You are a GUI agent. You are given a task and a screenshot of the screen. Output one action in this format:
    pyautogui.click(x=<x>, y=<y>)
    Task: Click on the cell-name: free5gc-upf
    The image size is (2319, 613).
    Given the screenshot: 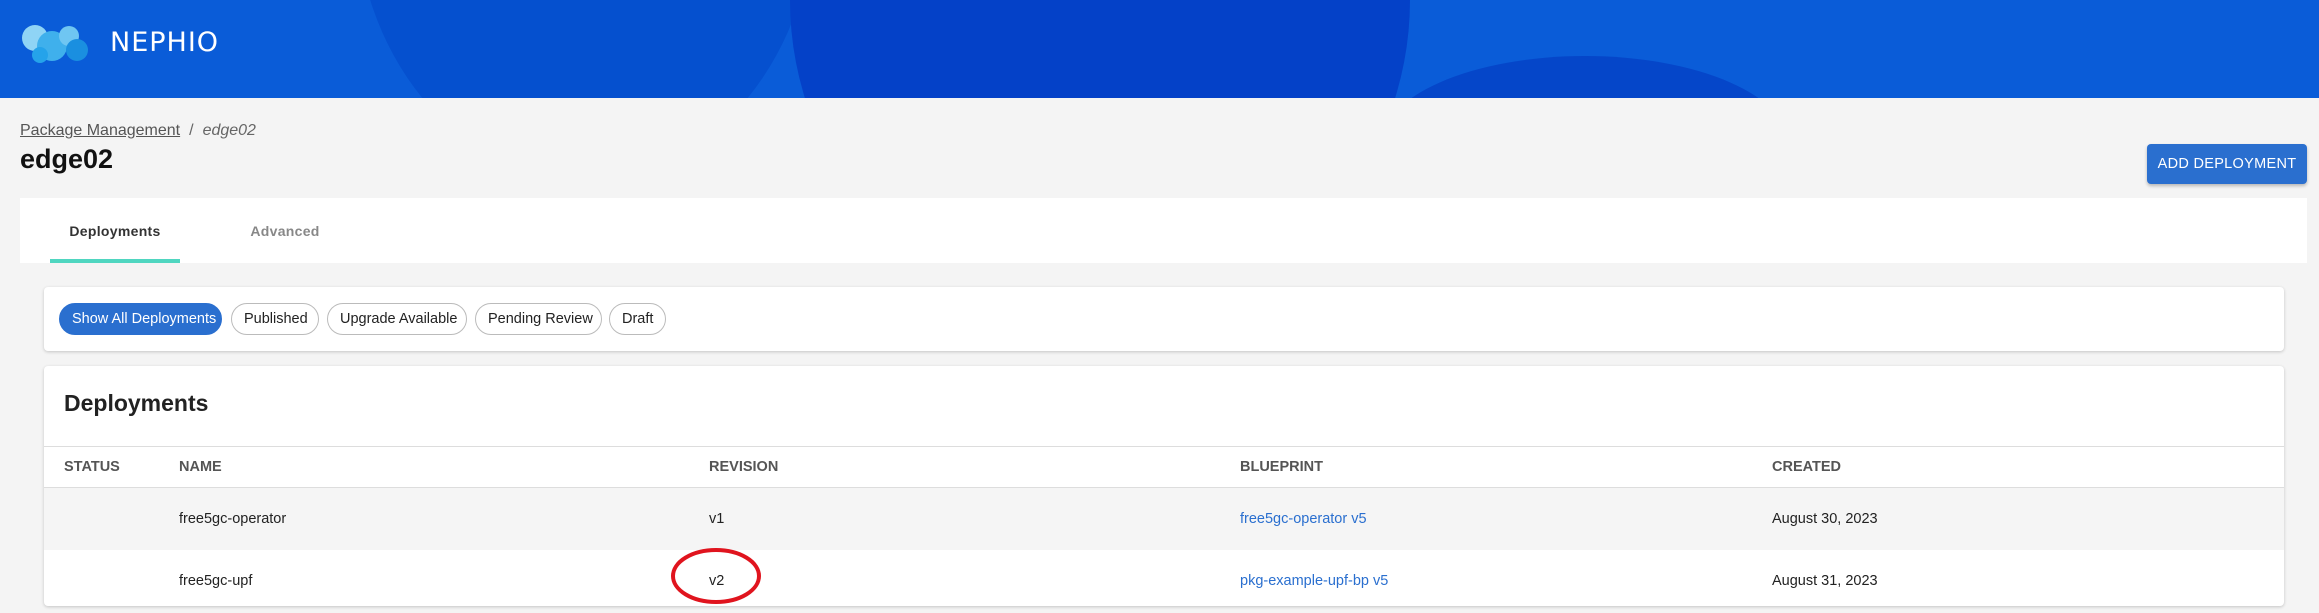 What is the action you would take?
    pyautogui.click(x=216, y=581)
    